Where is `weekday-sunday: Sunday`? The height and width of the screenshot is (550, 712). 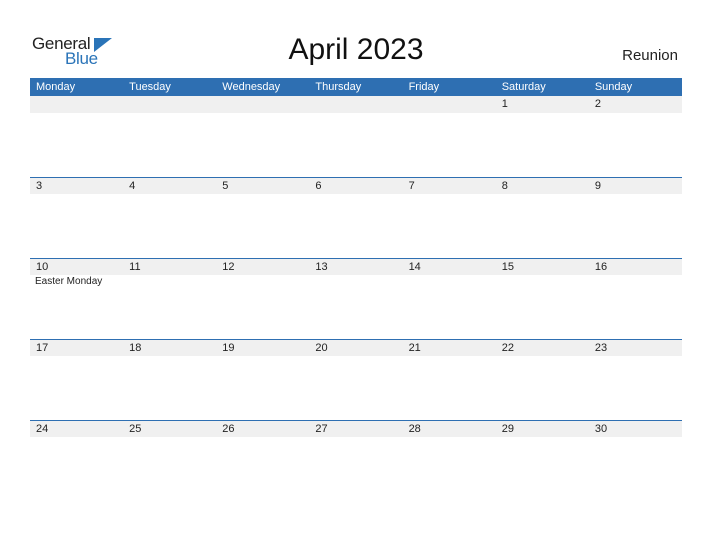 weekday-sunday: Sunday is located at coordinates (613, 87).